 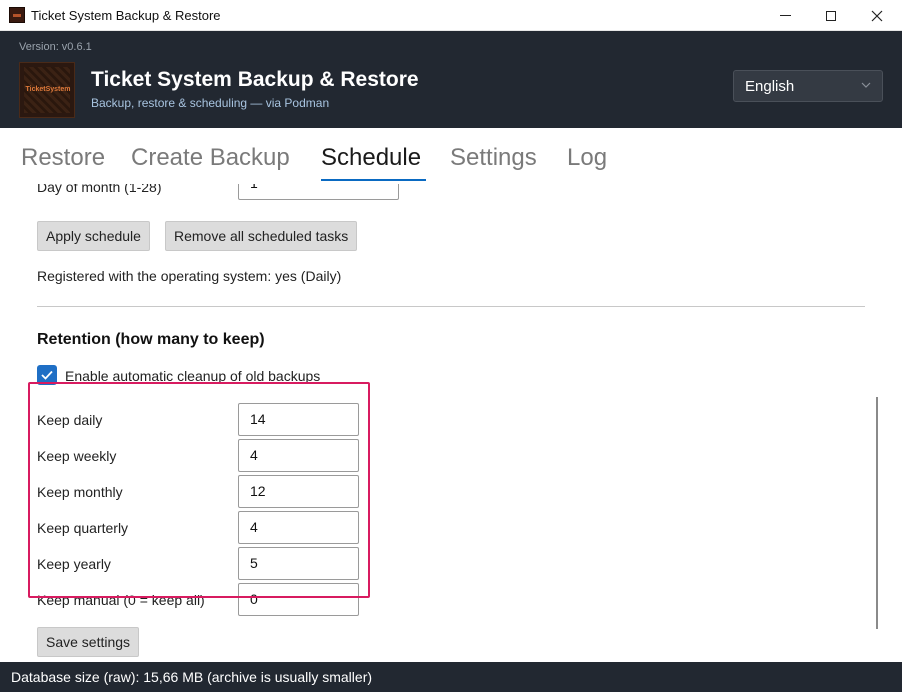 I want to click on tab-schedule: Schedule, so click(x=371, y=158).